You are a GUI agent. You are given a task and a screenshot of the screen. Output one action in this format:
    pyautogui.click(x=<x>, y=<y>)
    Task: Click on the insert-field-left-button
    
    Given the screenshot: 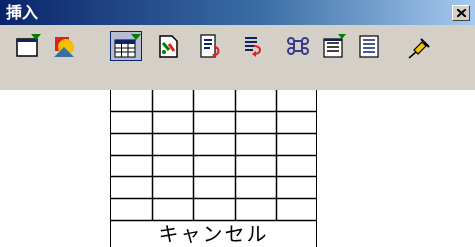 What is the action you would take?
    pyautogui.click(x=210, y=46)
    